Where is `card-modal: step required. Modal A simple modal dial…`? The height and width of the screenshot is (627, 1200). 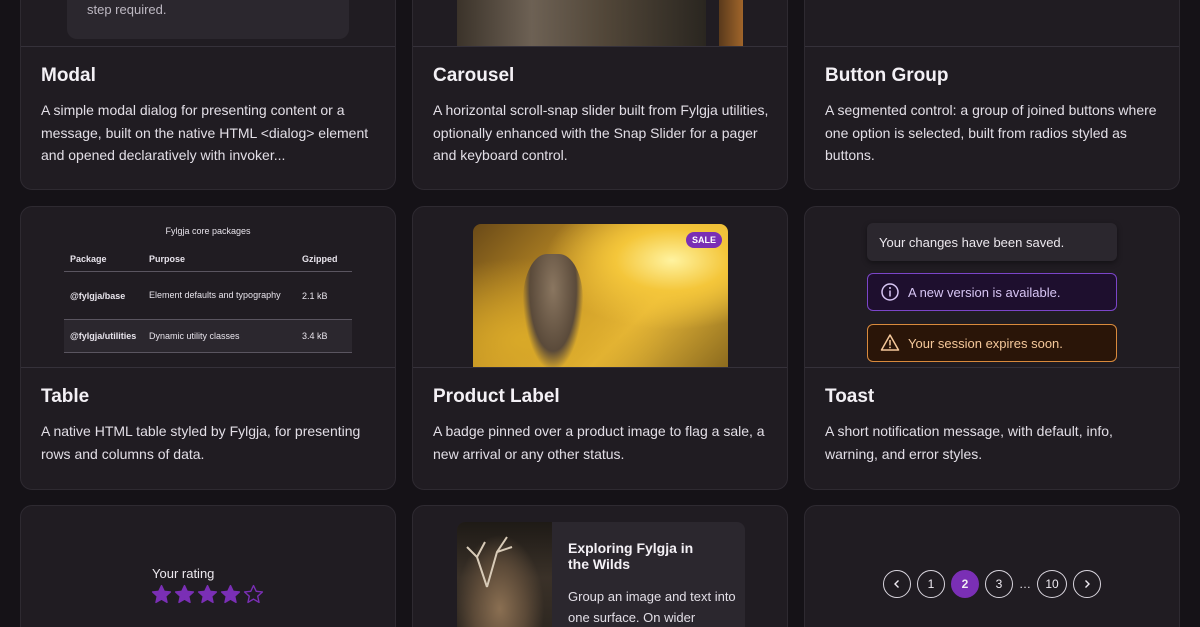 card-modal: step required. Modal A simple modal dial… is located at coordinates (208, 95).